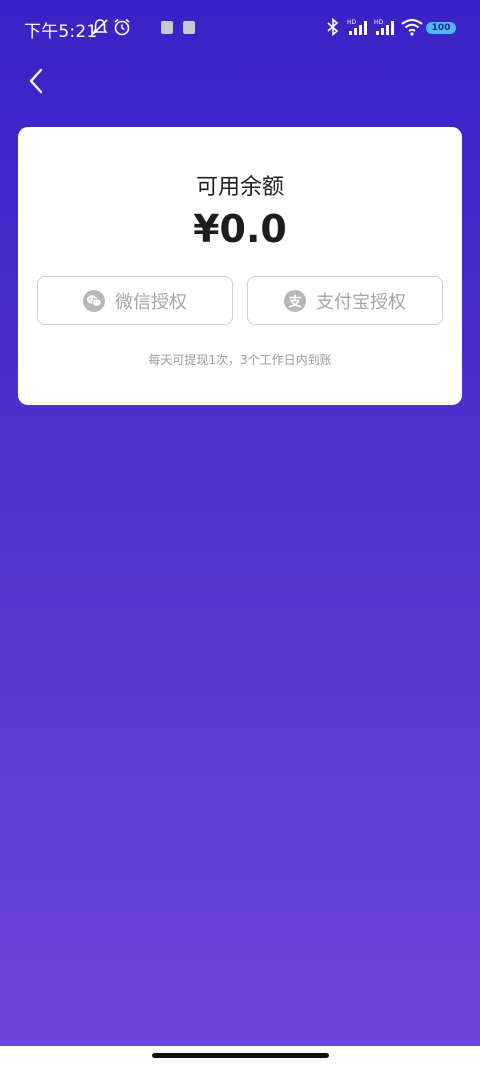 This screenshot has height=1066, width=480. I want to click on wechat-icon, so click(94, 300).